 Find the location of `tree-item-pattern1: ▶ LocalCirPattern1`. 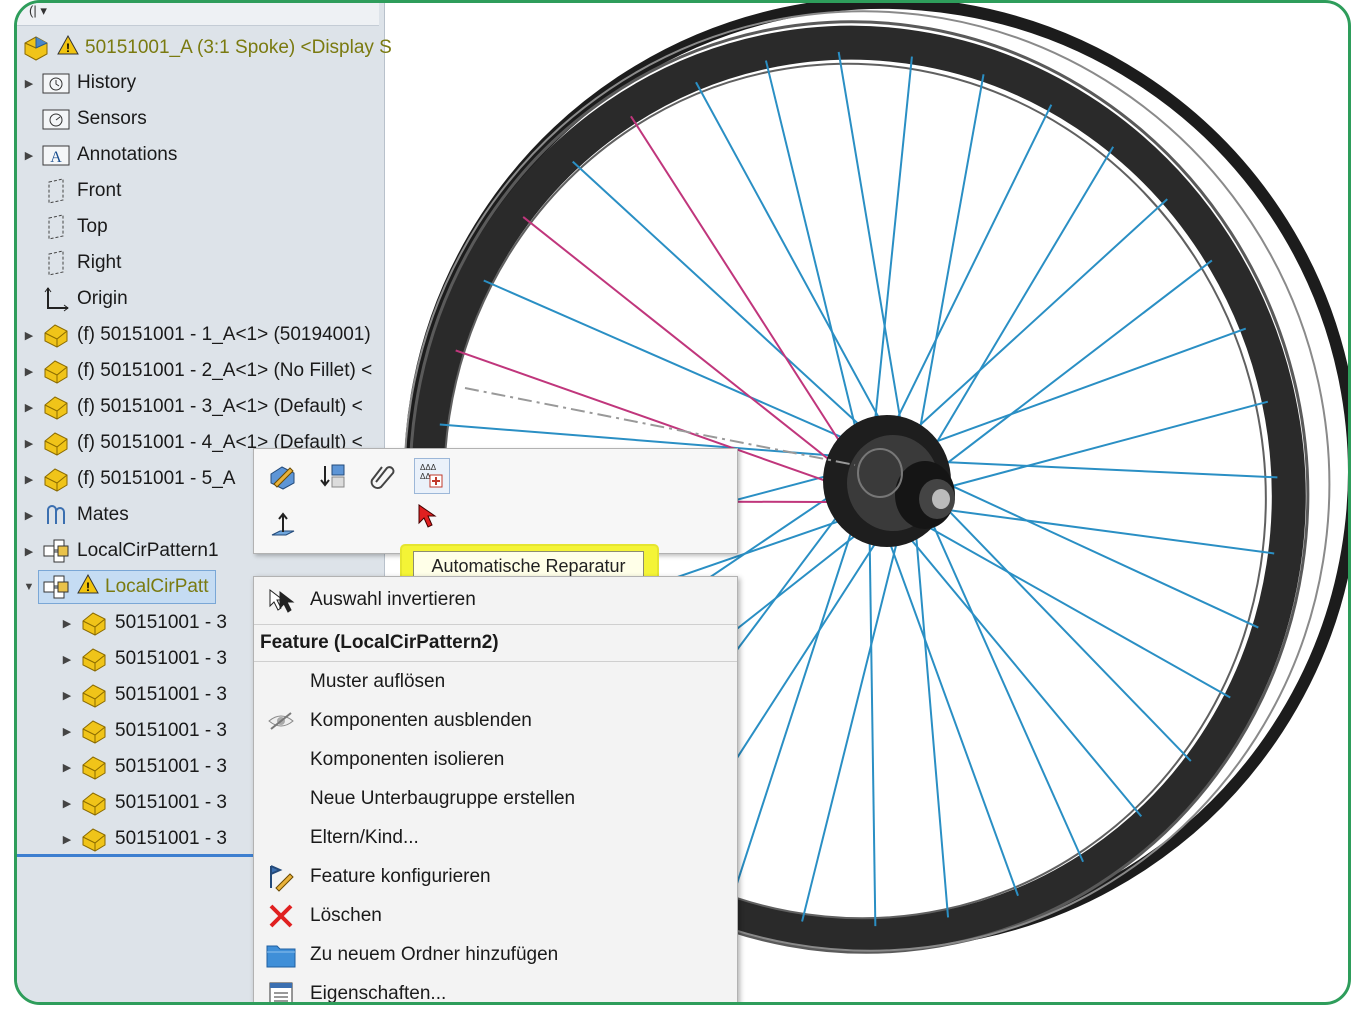

tree-item-pattern1: ▶ LocalCirPattern1 is located at coordinates (119, 551).